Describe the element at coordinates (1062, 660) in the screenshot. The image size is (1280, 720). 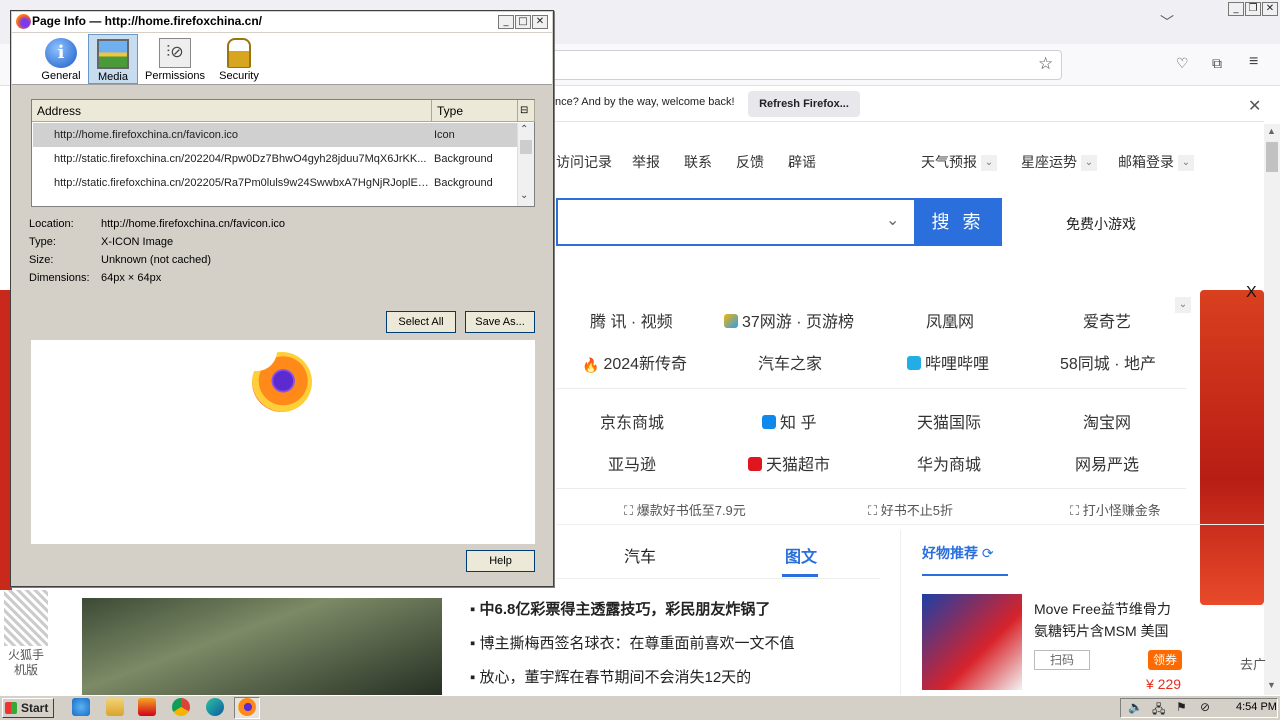
I see `product-scan-tag: 扫码` at that location.